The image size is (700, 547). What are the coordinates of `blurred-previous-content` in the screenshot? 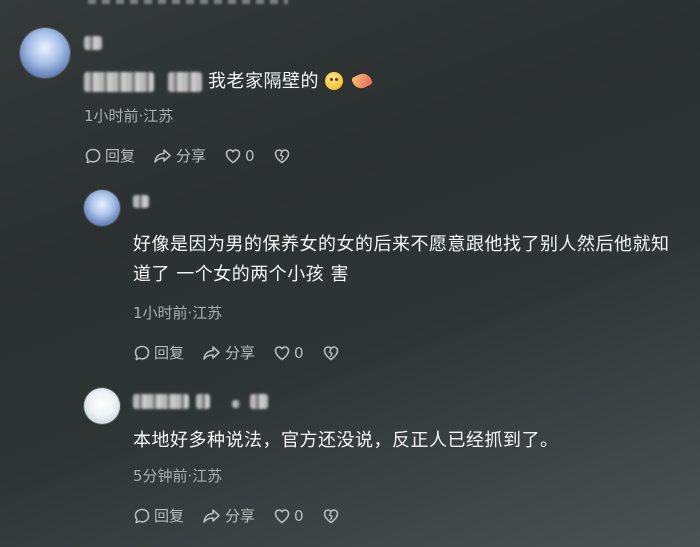 It's located at (188, 2).